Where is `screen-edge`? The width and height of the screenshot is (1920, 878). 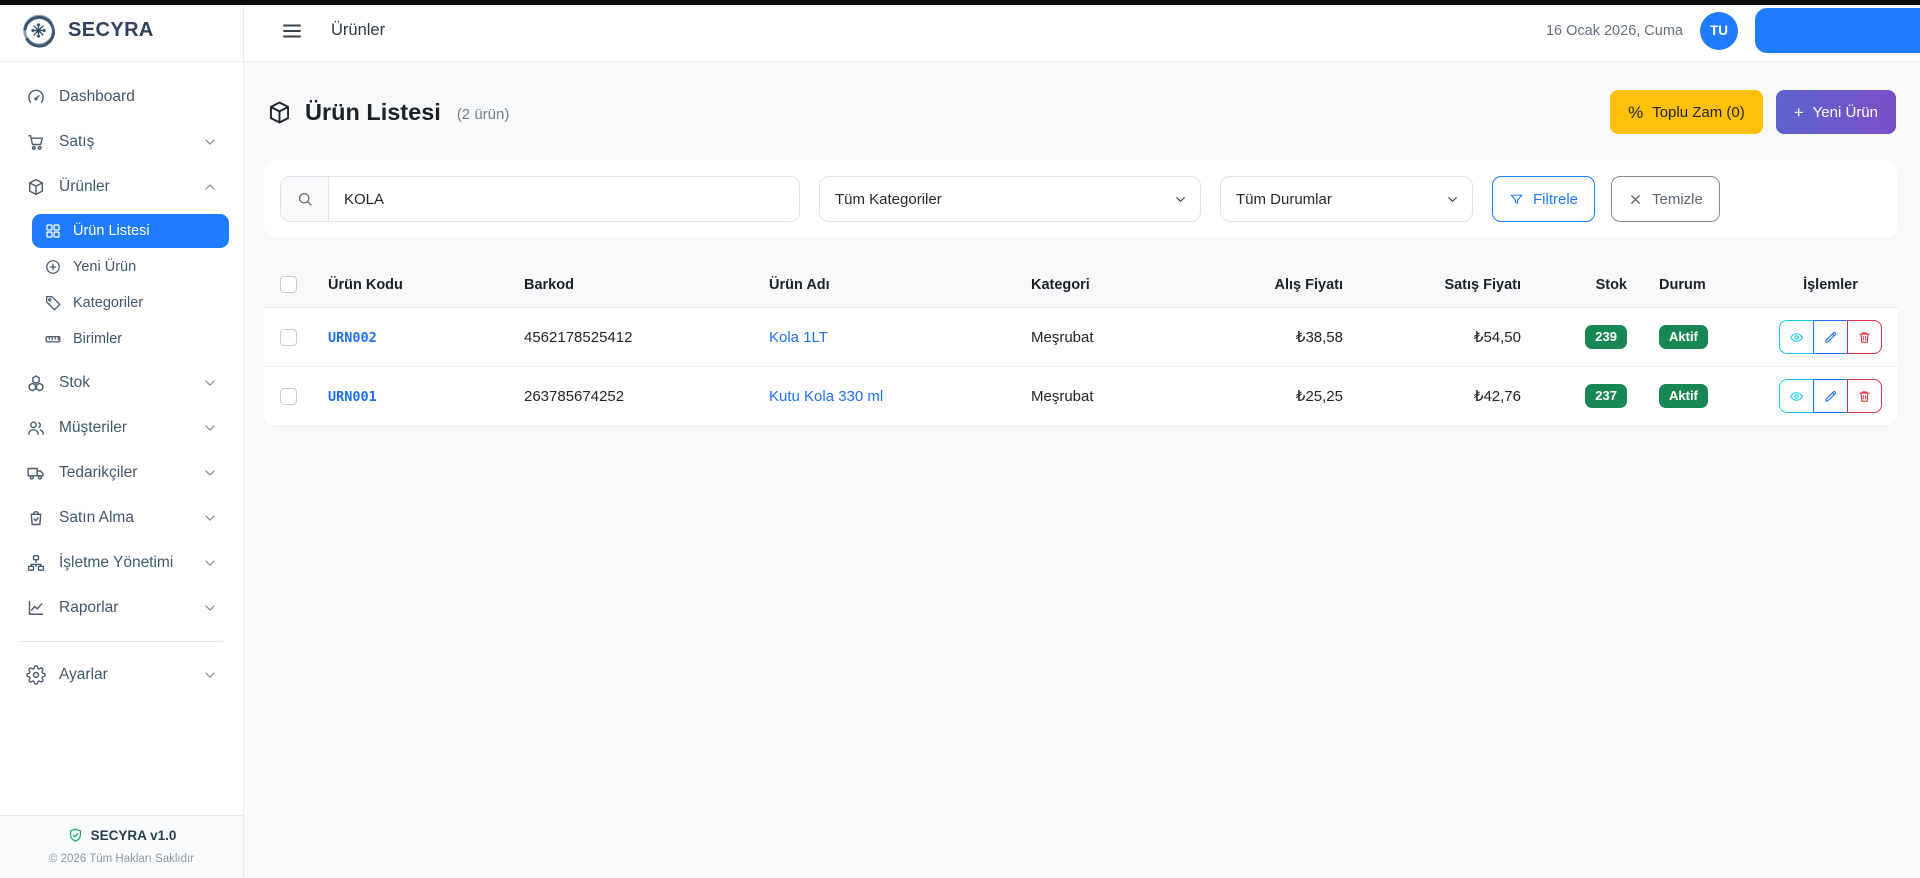
screen-edge is located at coordinates (960, 2).